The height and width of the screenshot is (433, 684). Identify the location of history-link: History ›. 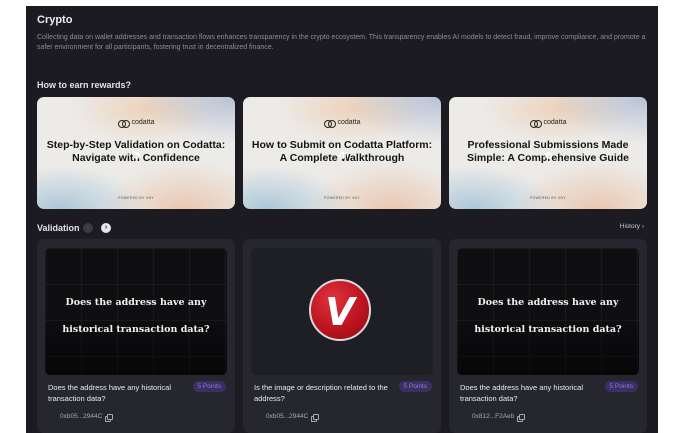
(632, 226).